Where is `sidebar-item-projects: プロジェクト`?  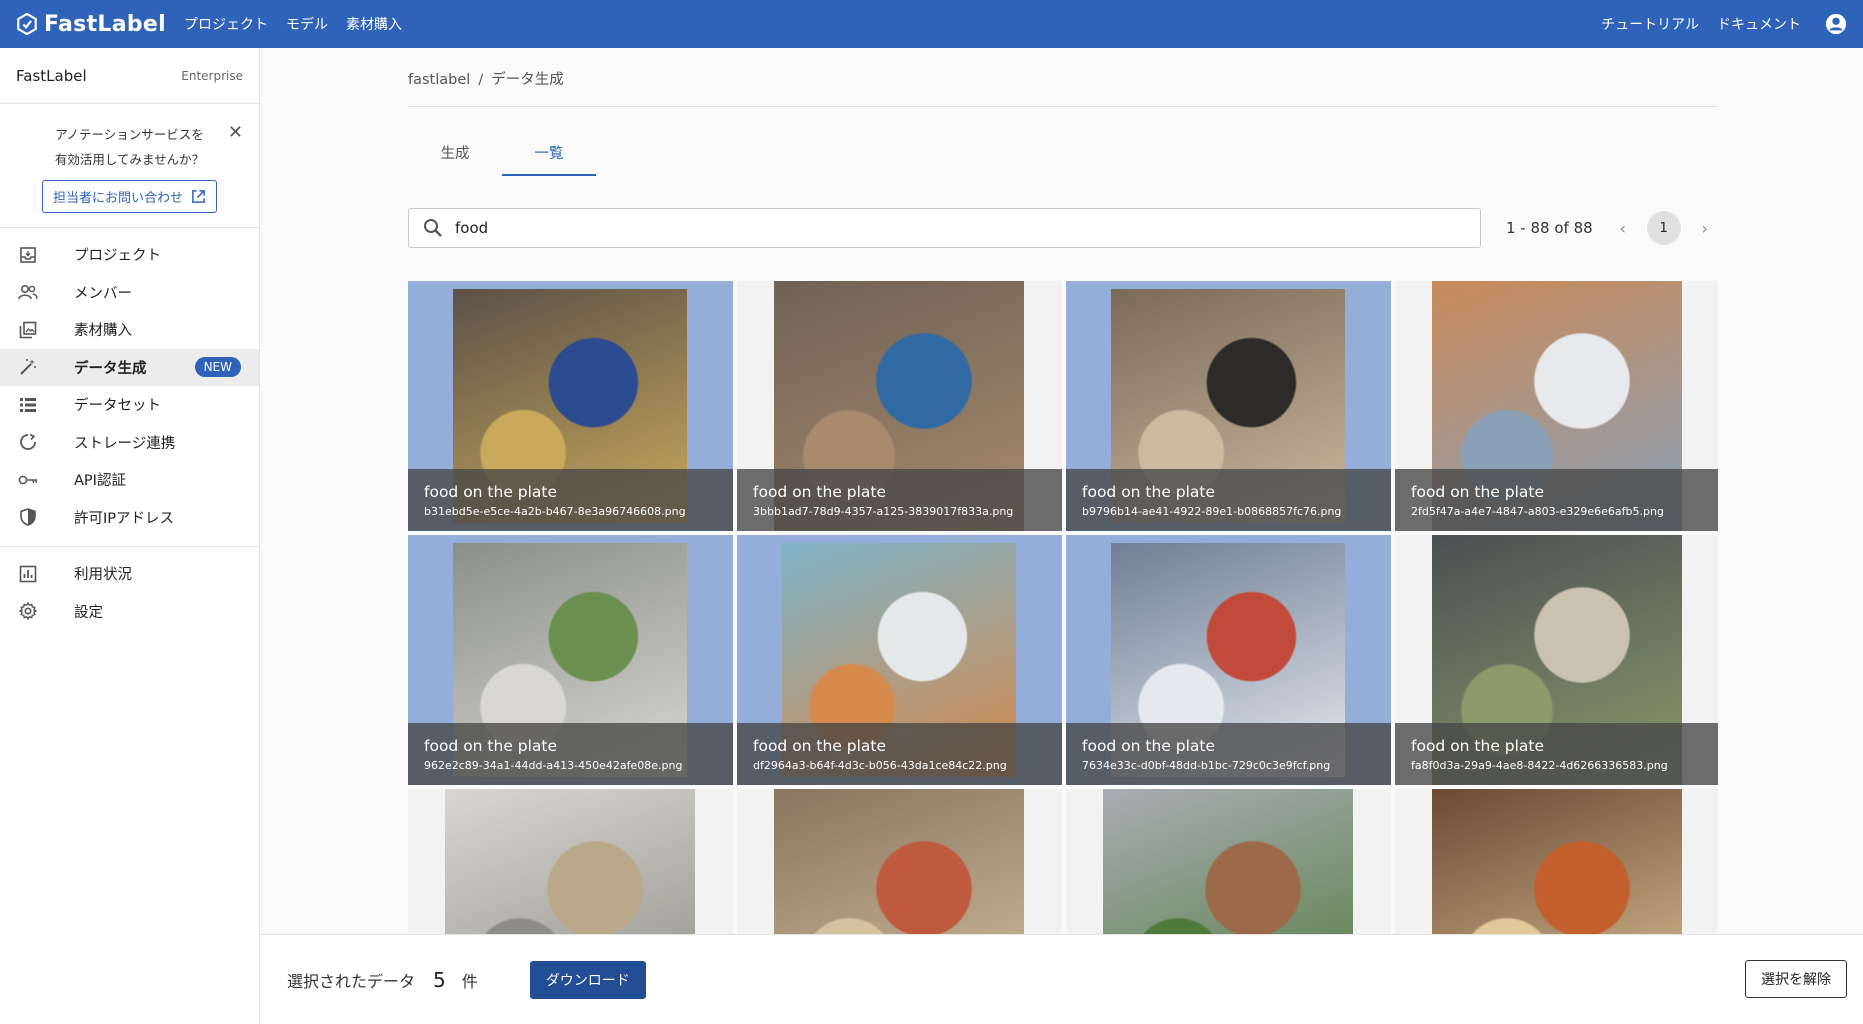 sidebar-item-projects: プロジェクト is located at coordinates (129, 255).